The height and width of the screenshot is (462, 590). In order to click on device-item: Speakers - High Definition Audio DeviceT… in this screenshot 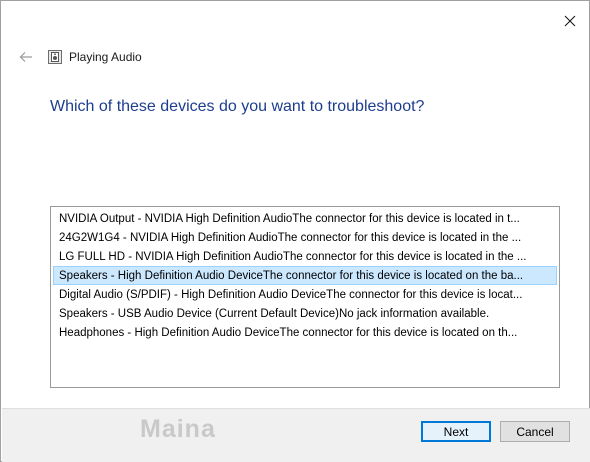, I will do `click(305, 275)`.